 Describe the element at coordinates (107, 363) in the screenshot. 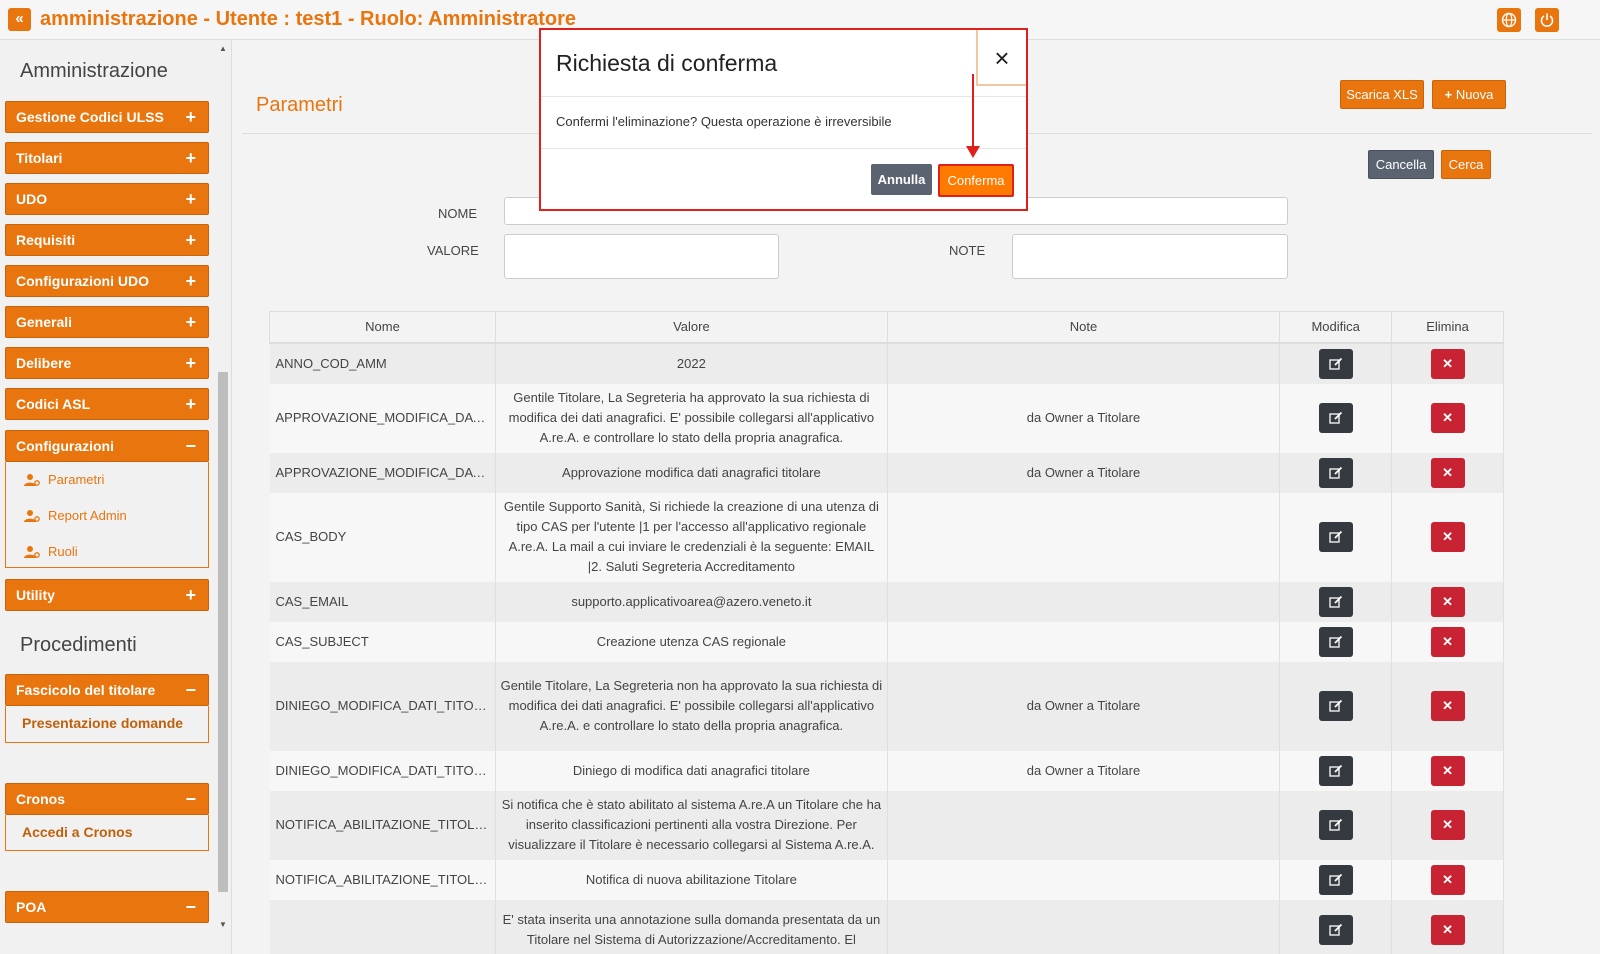

I see `menu-delibere: Delibere +` at that location.